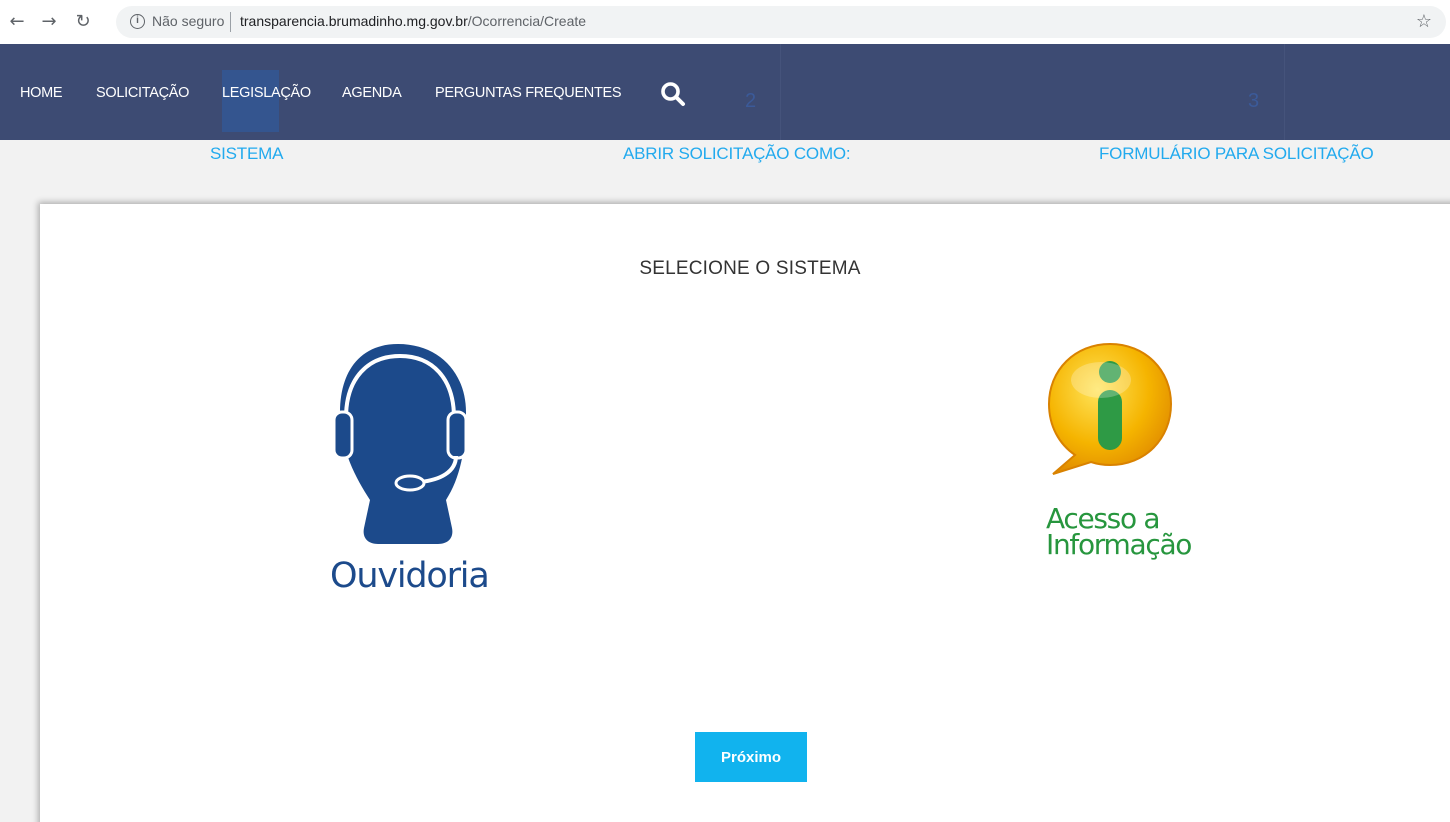 This screenshot has width=1450, height=822. Describe the element at coordinates (528, 93) in the screenshot. I see `nav-perguntas-frequentes: PERGUNTAS FREQUENTES` at that location.